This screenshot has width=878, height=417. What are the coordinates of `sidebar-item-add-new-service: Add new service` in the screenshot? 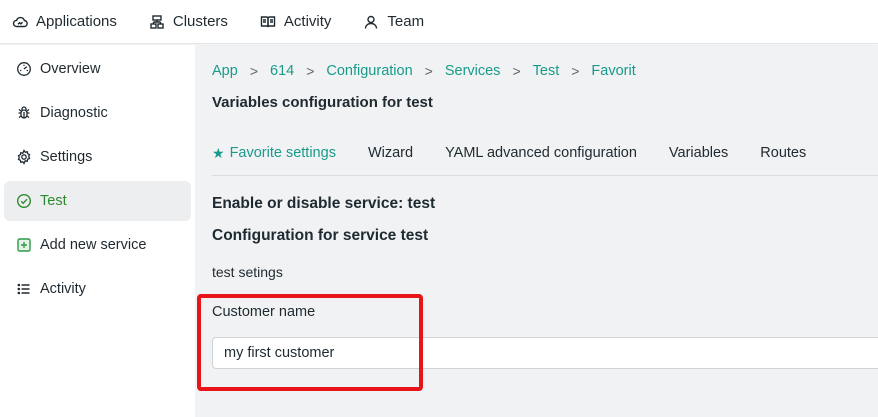 It's located at (97, 245).